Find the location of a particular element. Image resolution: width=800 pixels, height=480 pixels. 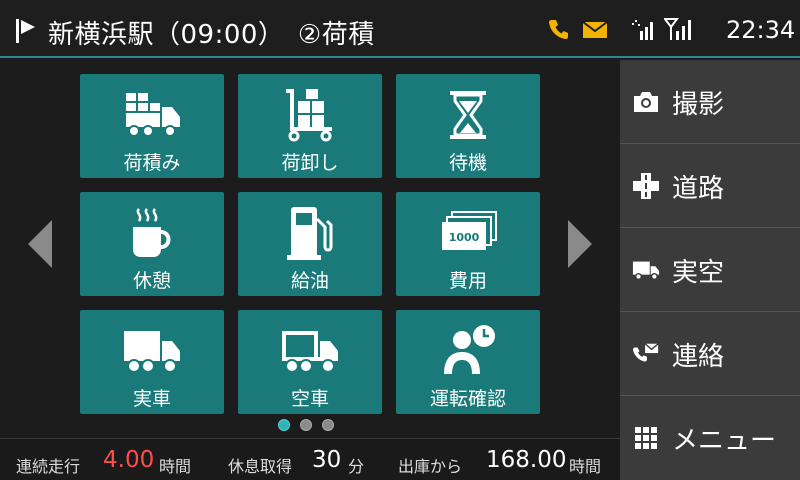

mail-icon is located at coordinates (595, 30).